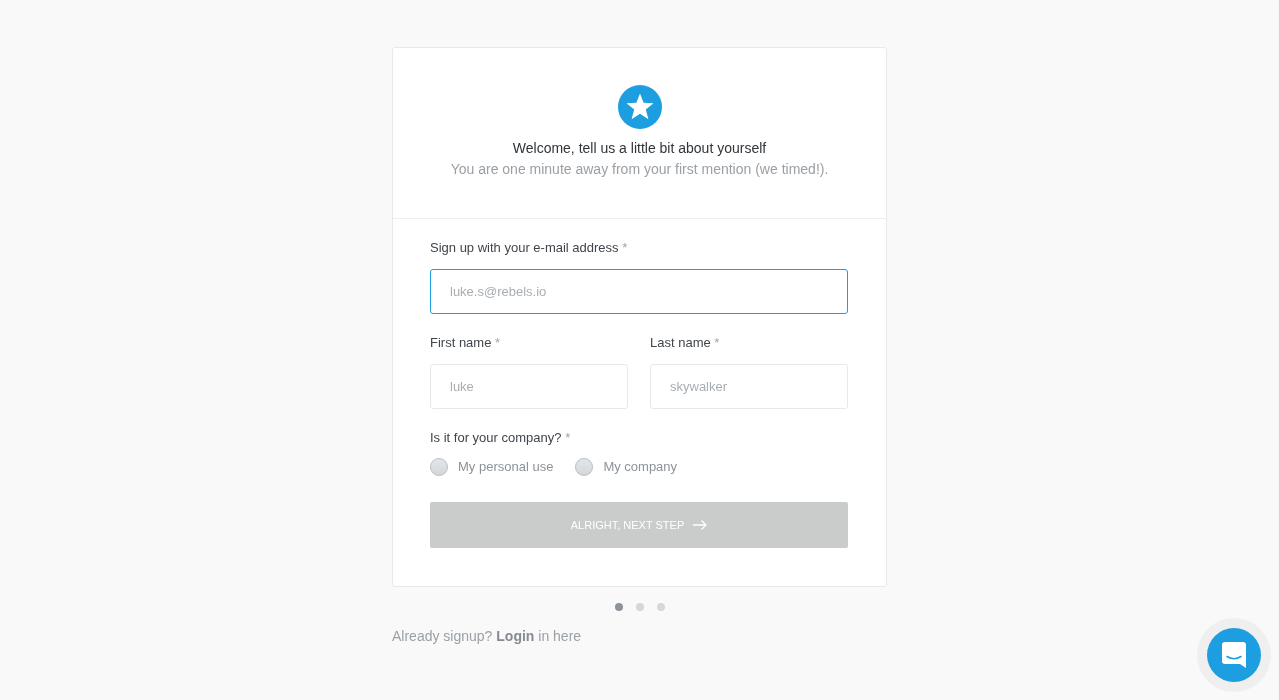 The height and width of the screenshot is (700, 1279). I want to click on chat-bubble-icon, so click(1234, 655).